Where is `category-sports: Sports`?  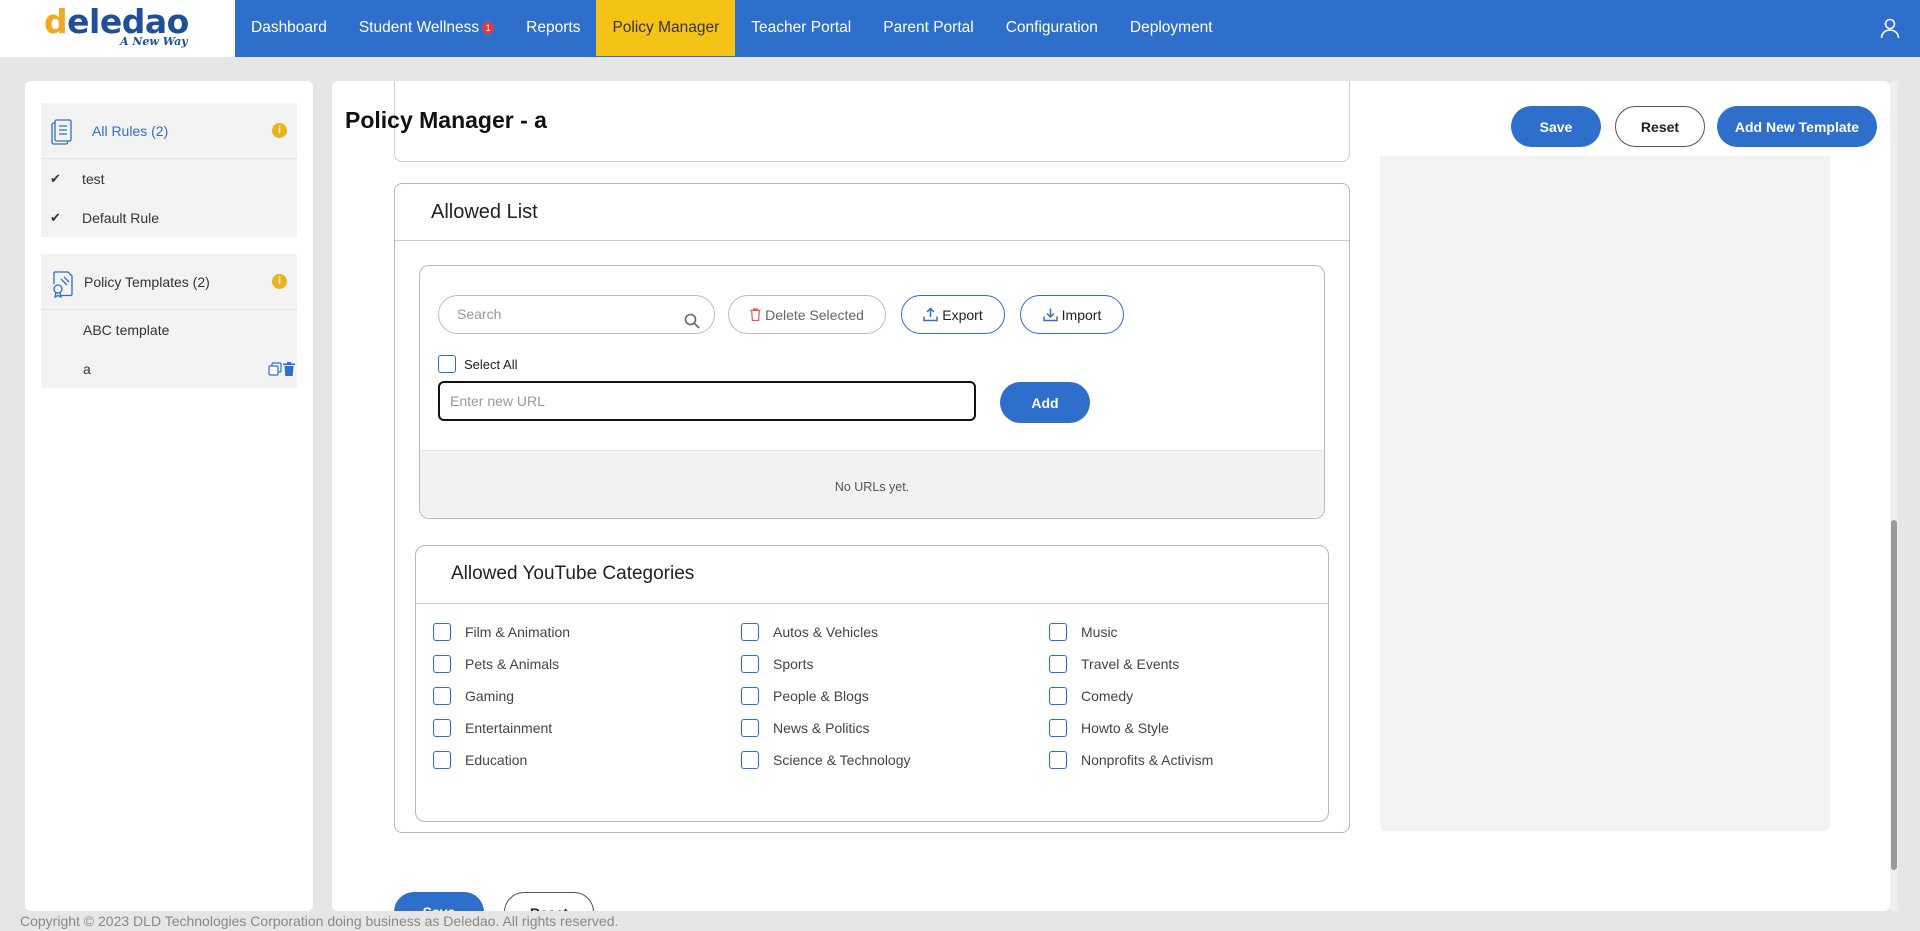 category-sports: Sports is located at coordinates (777, 664).